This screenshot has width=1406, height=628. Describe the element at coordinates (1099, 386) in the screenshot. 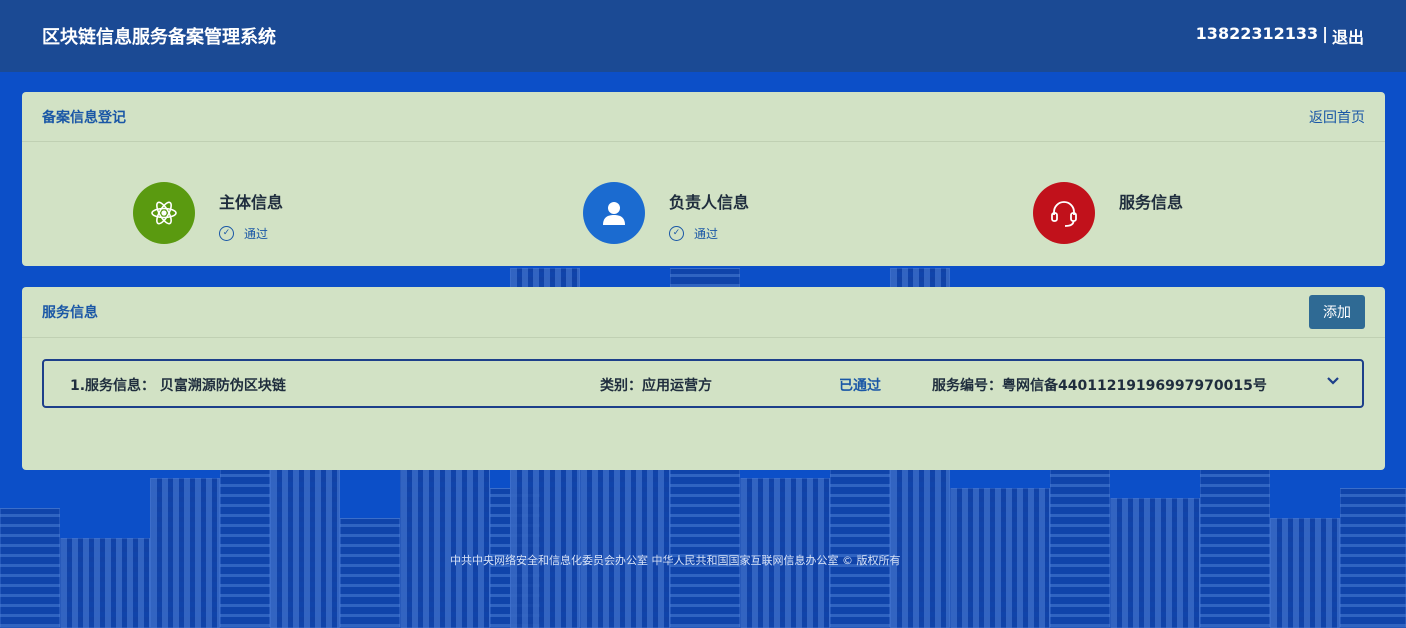

I see `service-number: 服务编号：粤网信备44011219196997970015号` at that location.